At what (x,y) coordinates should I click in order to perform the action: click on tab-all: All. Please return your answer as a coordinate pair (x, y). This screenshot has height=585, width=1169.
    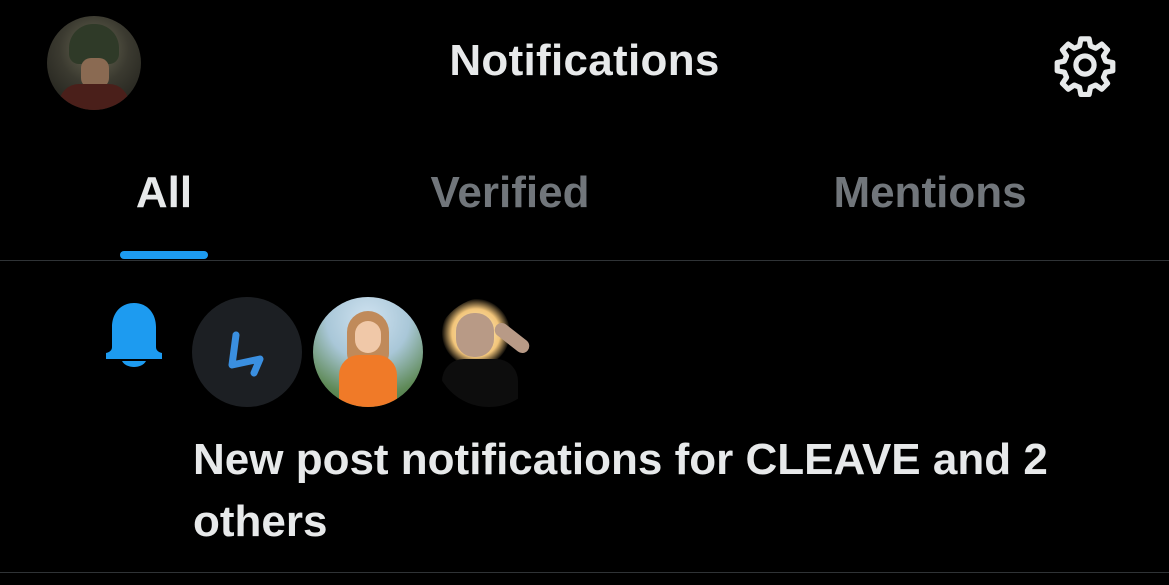
    Looking at the image, I should click on (164, 193).